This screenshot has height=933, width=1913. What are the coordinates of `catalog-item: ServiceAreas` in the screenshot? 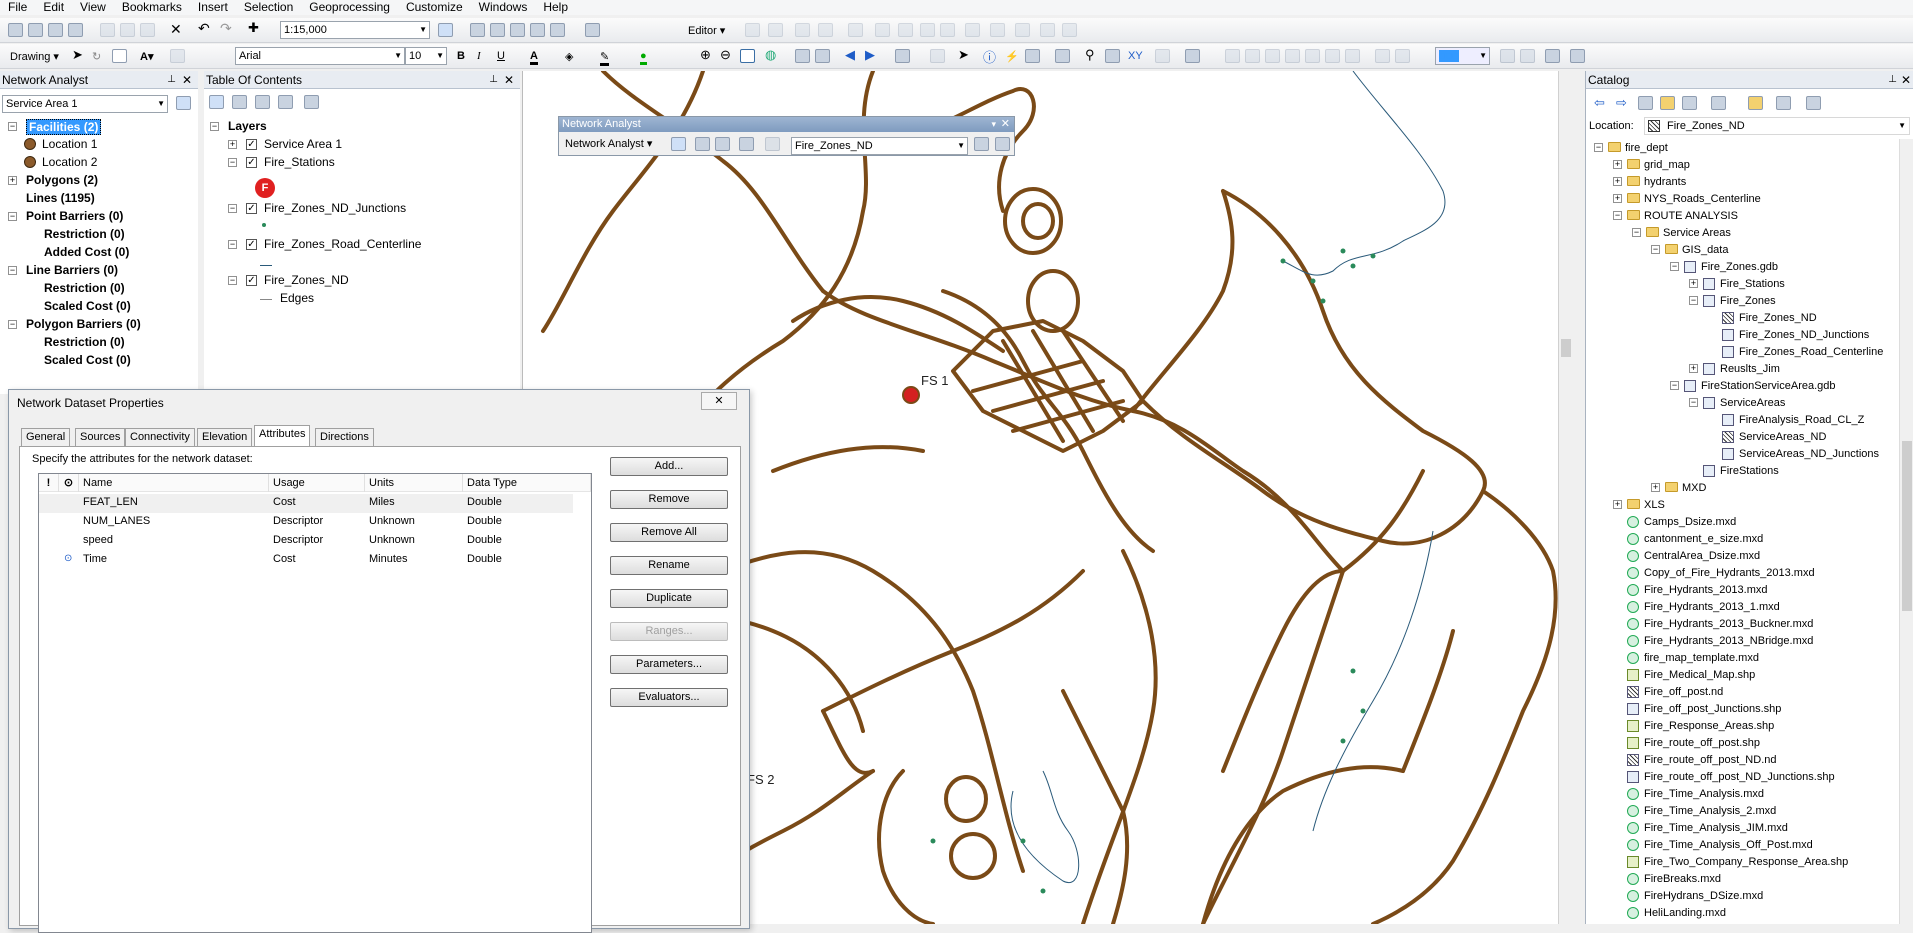 It's located at (1752, 403).